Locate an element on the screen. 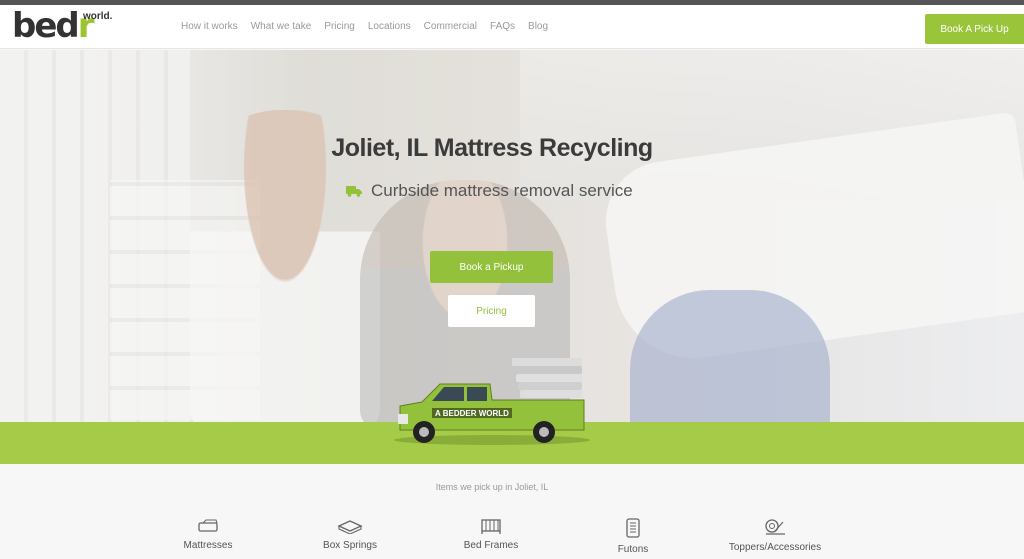  nav-how-it-works: How it works is located at coordinates (209, 26).